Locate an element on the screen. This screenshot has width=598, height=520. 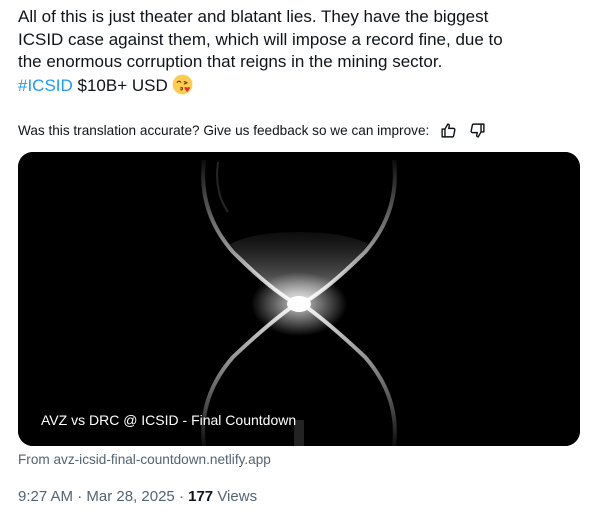
views-label: Views is located at coordinates (235, 496).